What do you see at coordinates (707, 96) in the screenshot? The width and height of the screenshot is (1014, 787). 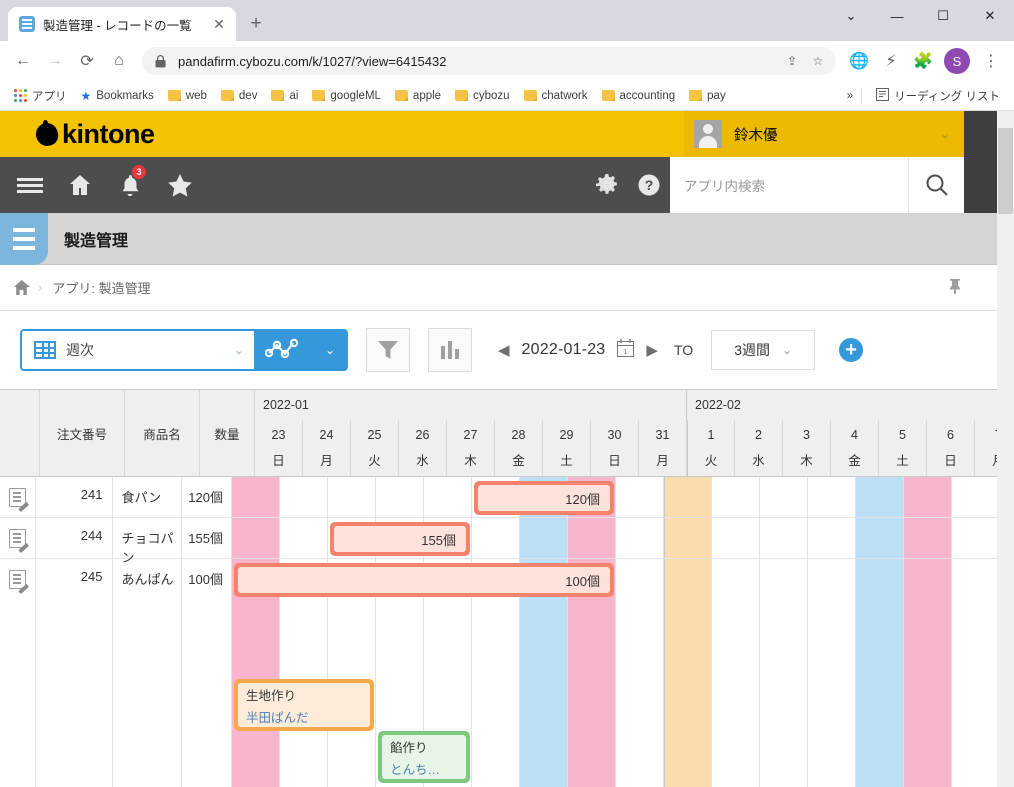 I see `bookmark-folder: pay` at bounding box center [707, 96].